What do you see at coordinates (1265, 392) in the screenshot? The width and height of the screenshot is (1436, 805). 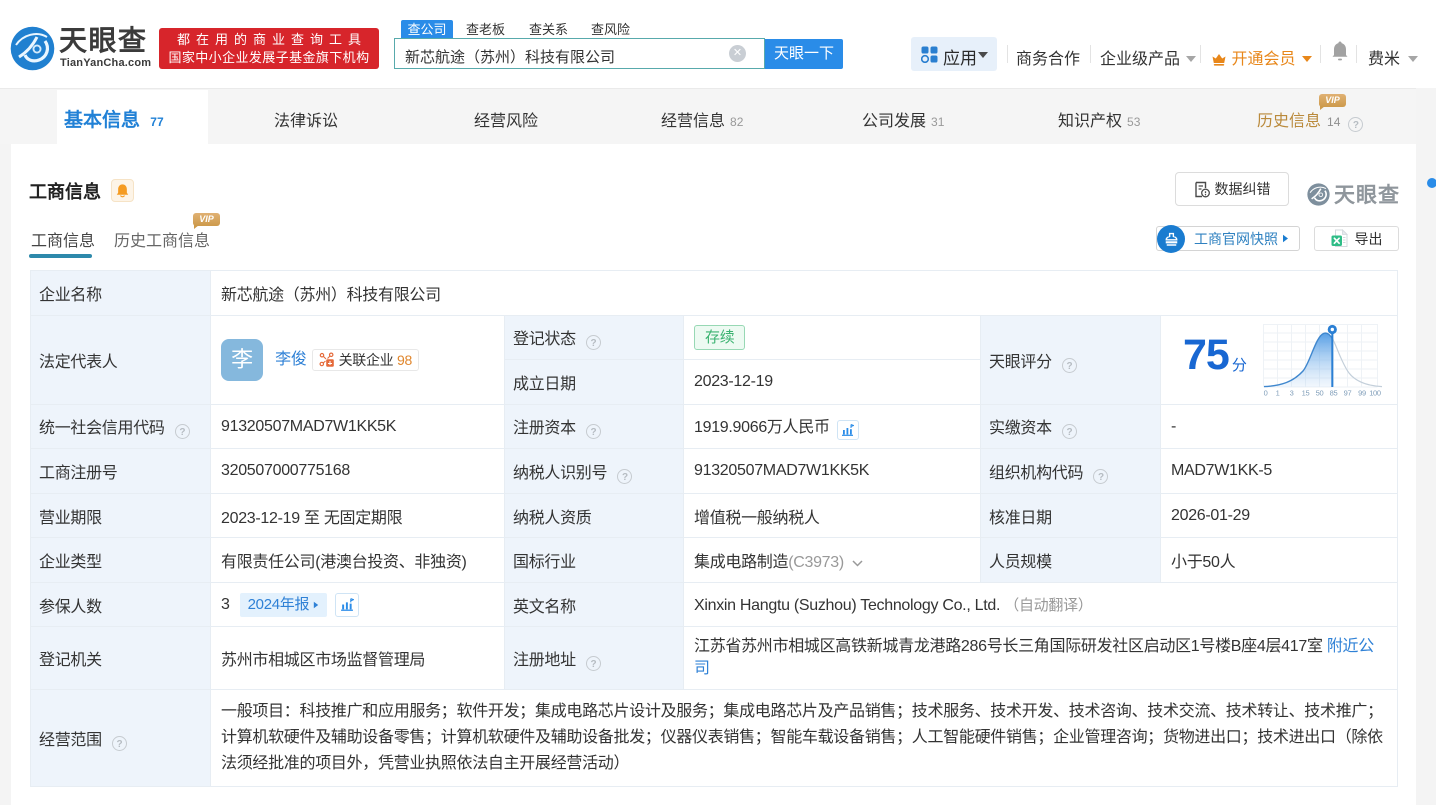 I see `svg-text: 0` at bounding box center [1265, 392].